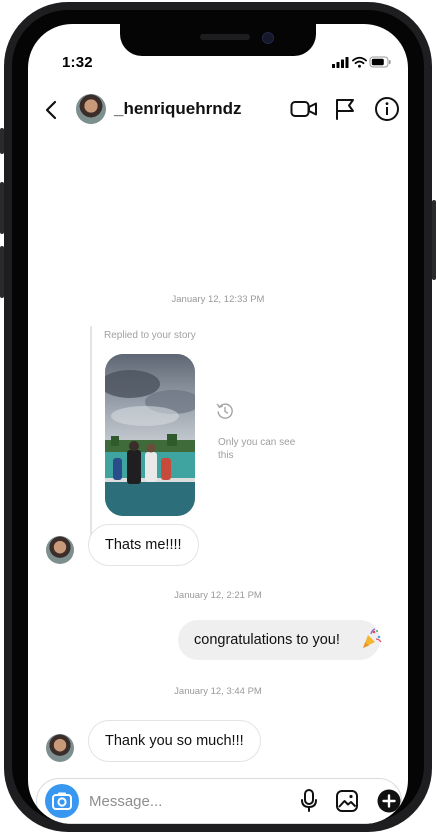  I want to click on volume-up-button, so click(2, 208).